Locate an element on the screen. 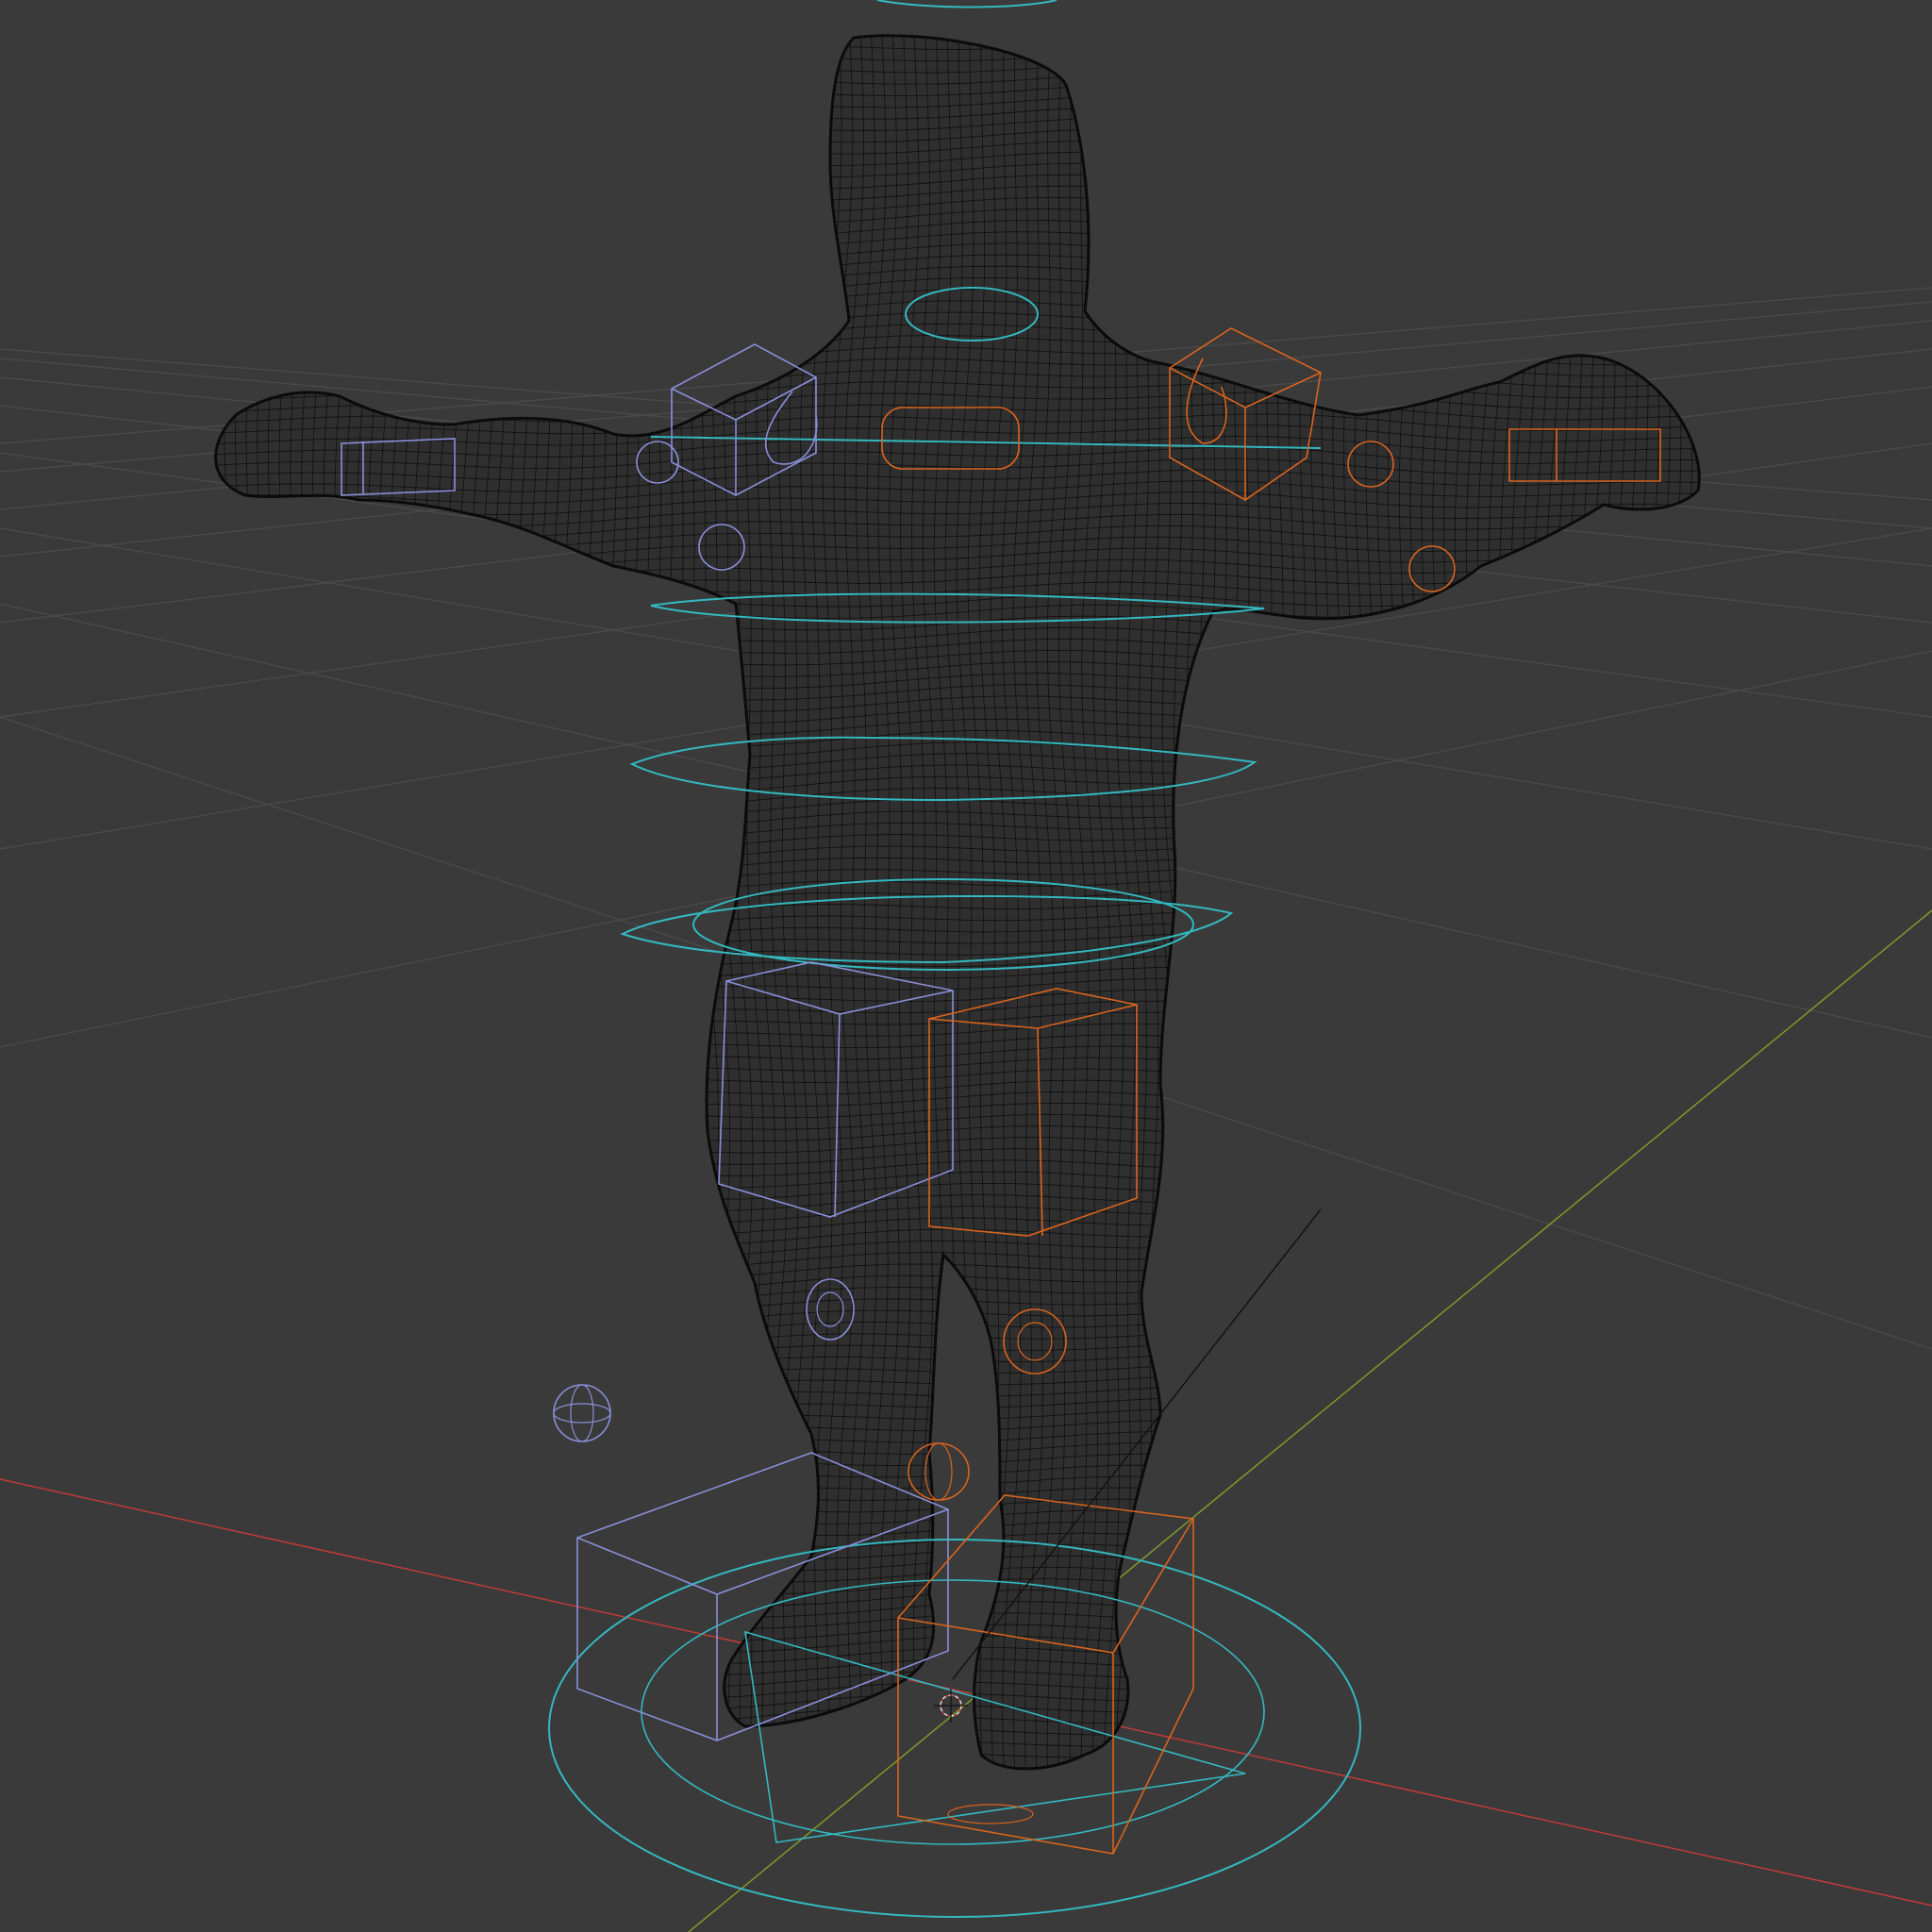 Image resolution: width=1932 pixels, height=1932 pixels. heel-right-control is located at coordinates (991, 1814).